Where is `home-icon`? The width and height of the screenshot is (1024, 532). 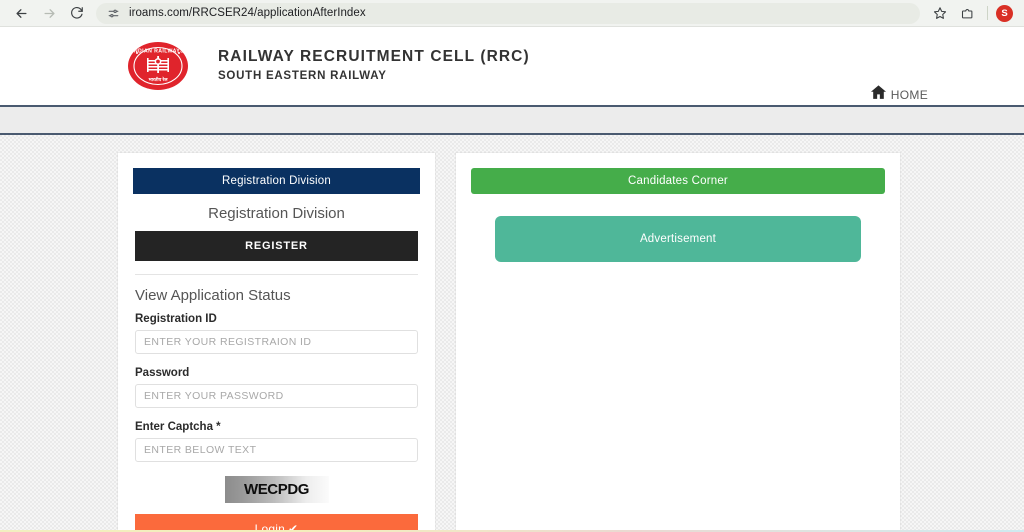 home-icon is located at coordinates (878, 95).